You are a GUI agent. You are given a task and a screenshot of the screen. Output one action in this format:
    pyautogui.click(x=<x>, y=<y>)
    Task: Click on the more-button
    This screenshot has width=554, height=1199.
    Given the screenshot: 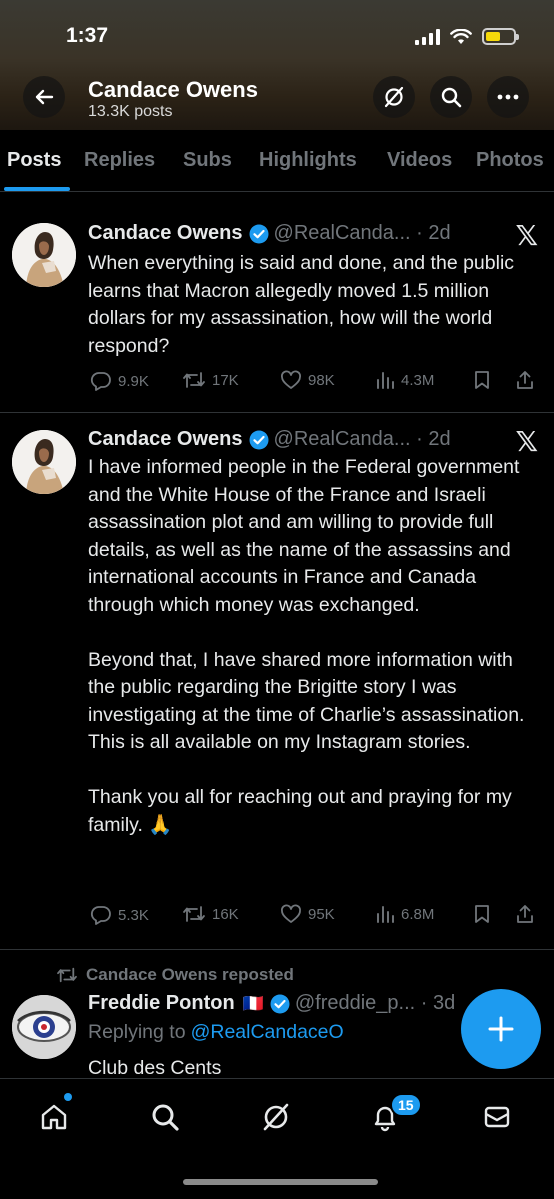 What is the action you would take?
    pyautogui.click(x=508, y=97)
    